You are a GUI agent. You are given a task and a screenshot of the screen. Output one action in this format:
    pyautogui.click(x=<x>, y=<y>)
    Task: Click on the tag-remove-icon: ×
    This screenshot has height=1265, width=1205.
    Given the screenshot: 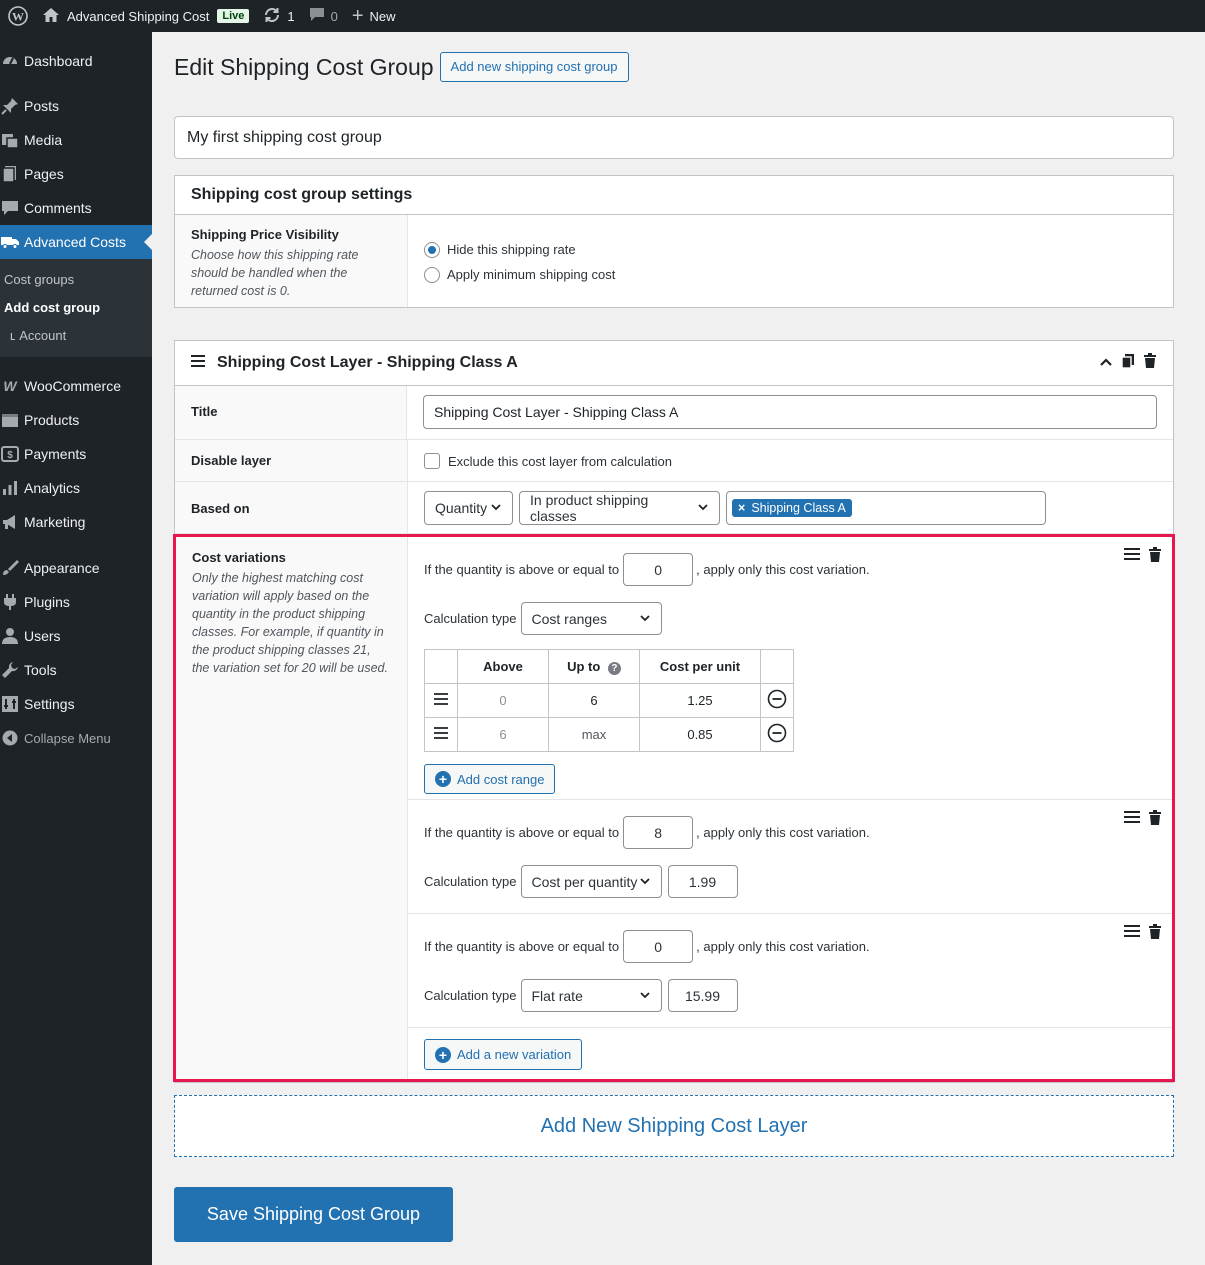 What is the action you would take?
    pyautogui.click(x=741, y=508)
    